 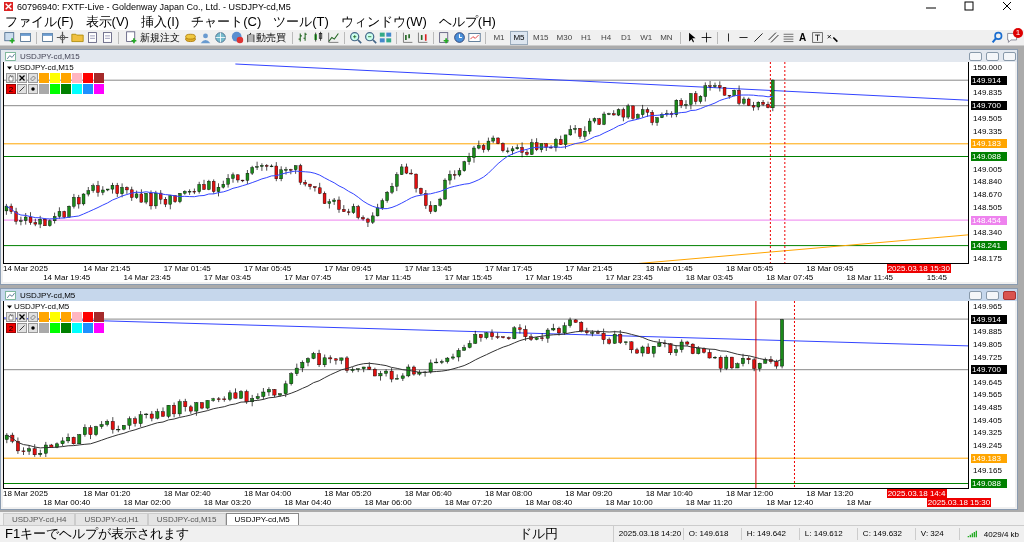 What do you see at coordinates (626, 37) in the screenshot?
I see `timeframe-button: D1` at bounding box center [626, 37].